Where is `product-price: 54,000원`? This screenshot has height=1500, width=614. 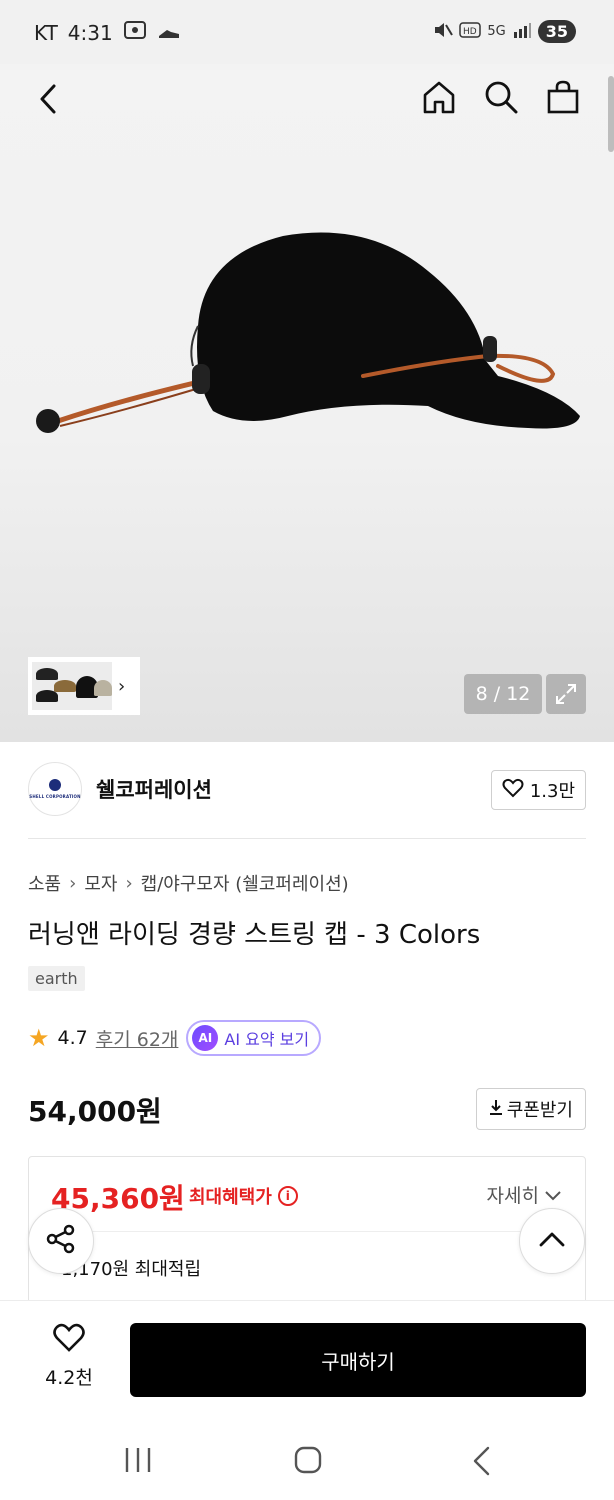
product-price: 54,000원 is located at coordinates (95, 1111).